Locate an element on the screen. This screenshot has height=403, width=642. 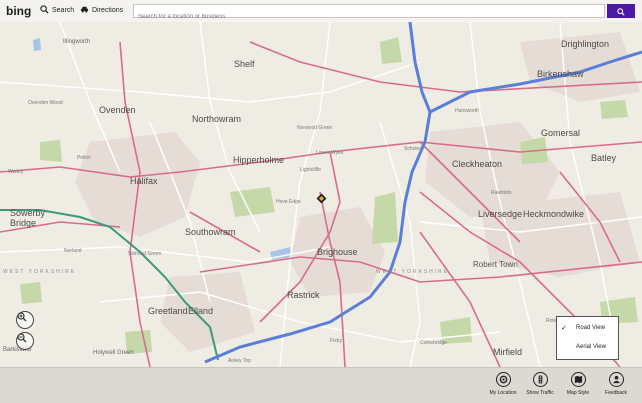
label-rawfolds: Rawfolds is located at coordinates (501, 193).